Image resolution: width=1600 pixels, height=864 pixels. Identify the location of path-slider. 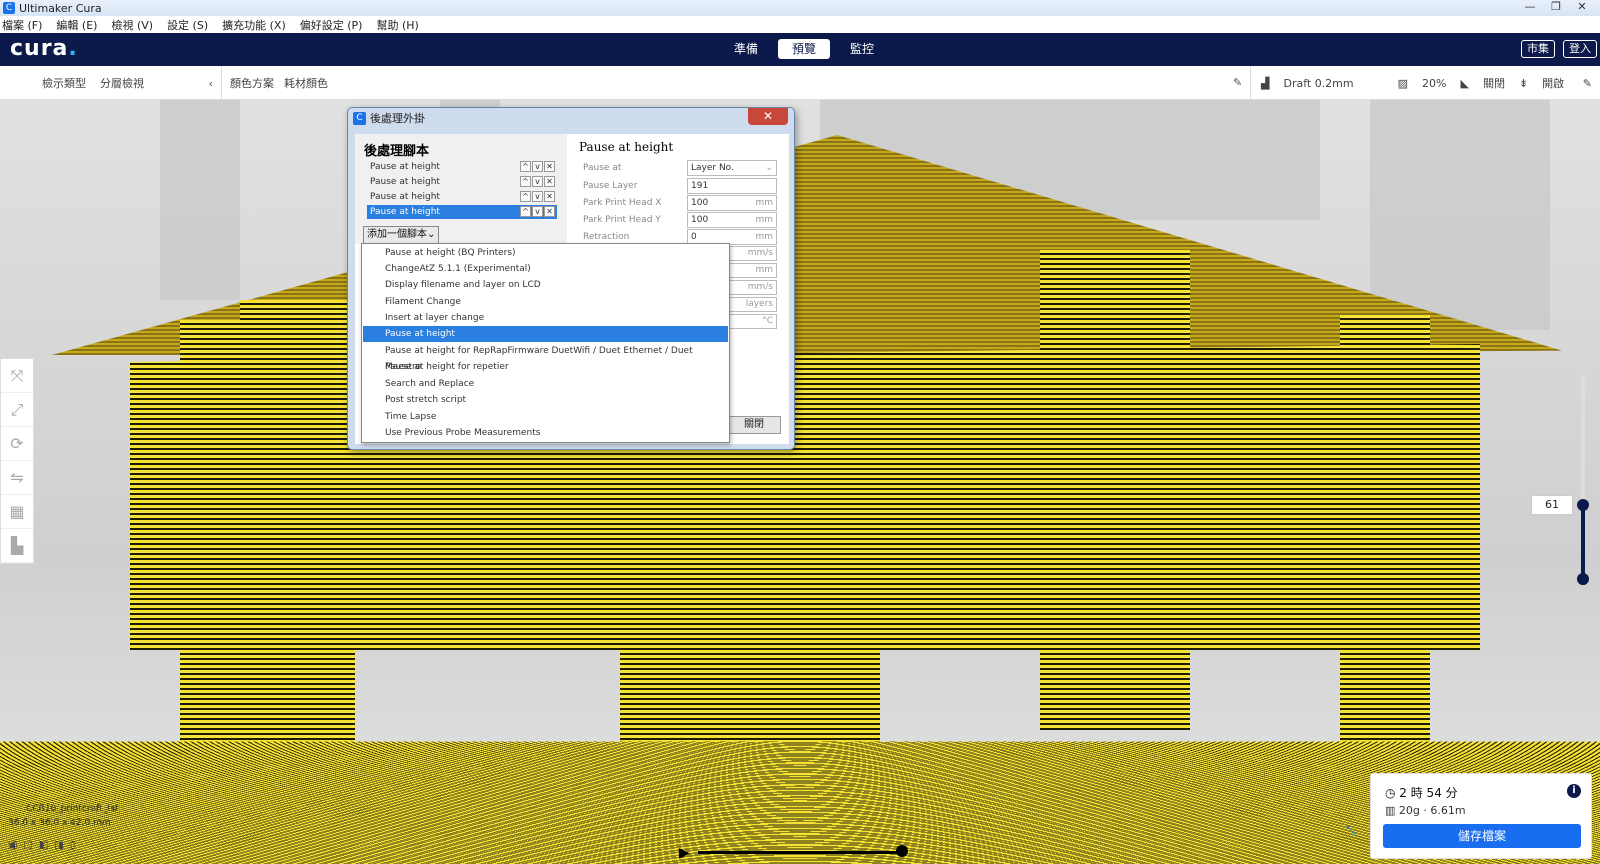
(800, 852).